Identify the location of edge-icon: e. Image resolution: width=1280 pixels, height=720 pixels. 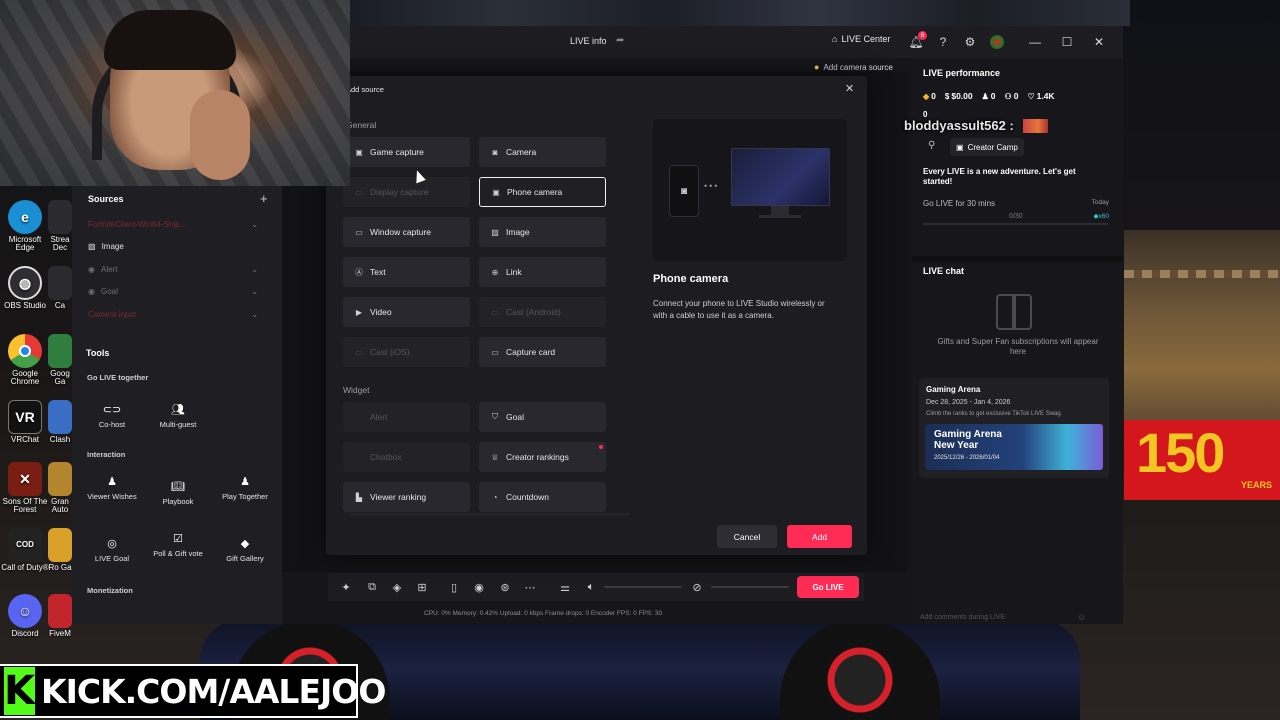
(25, 217).